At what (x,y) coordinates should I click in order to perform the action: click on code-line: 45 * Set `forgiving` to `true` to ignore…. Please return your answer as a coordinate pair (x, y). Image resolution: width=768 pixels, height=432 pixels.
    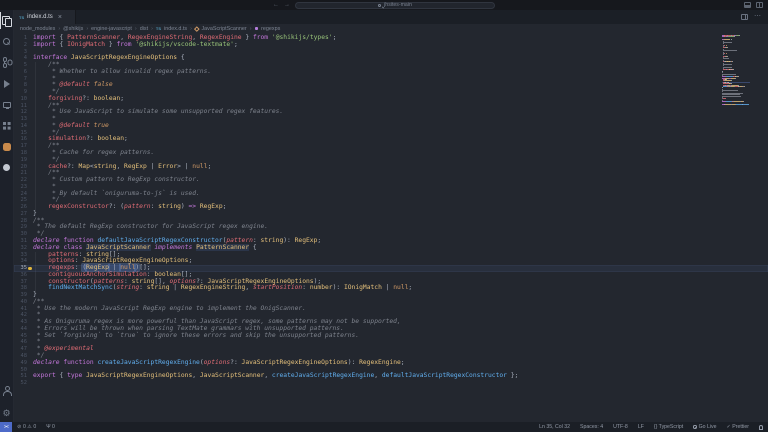
    Looking at the image, I should click on (391, 336).